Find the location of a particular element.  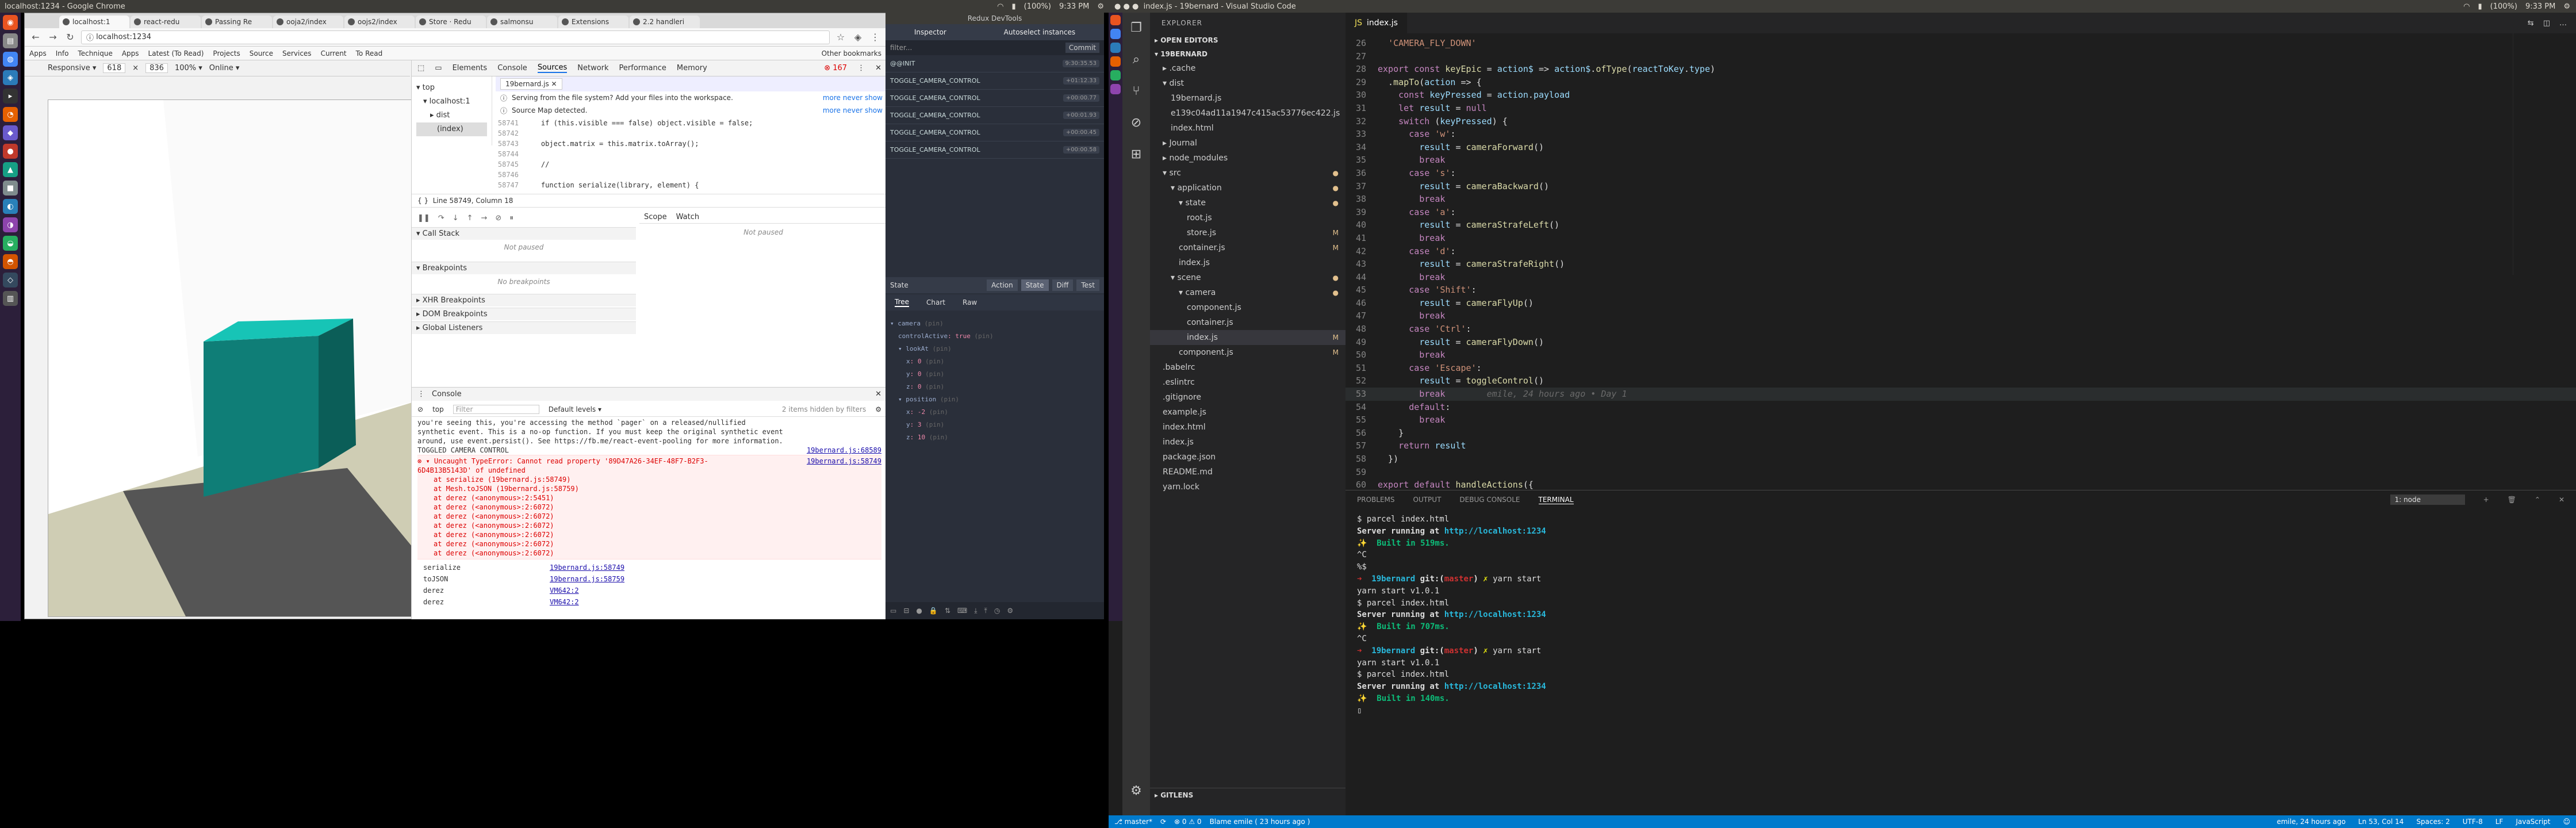

line-number: 50 is located at coordinates (1362, 355).